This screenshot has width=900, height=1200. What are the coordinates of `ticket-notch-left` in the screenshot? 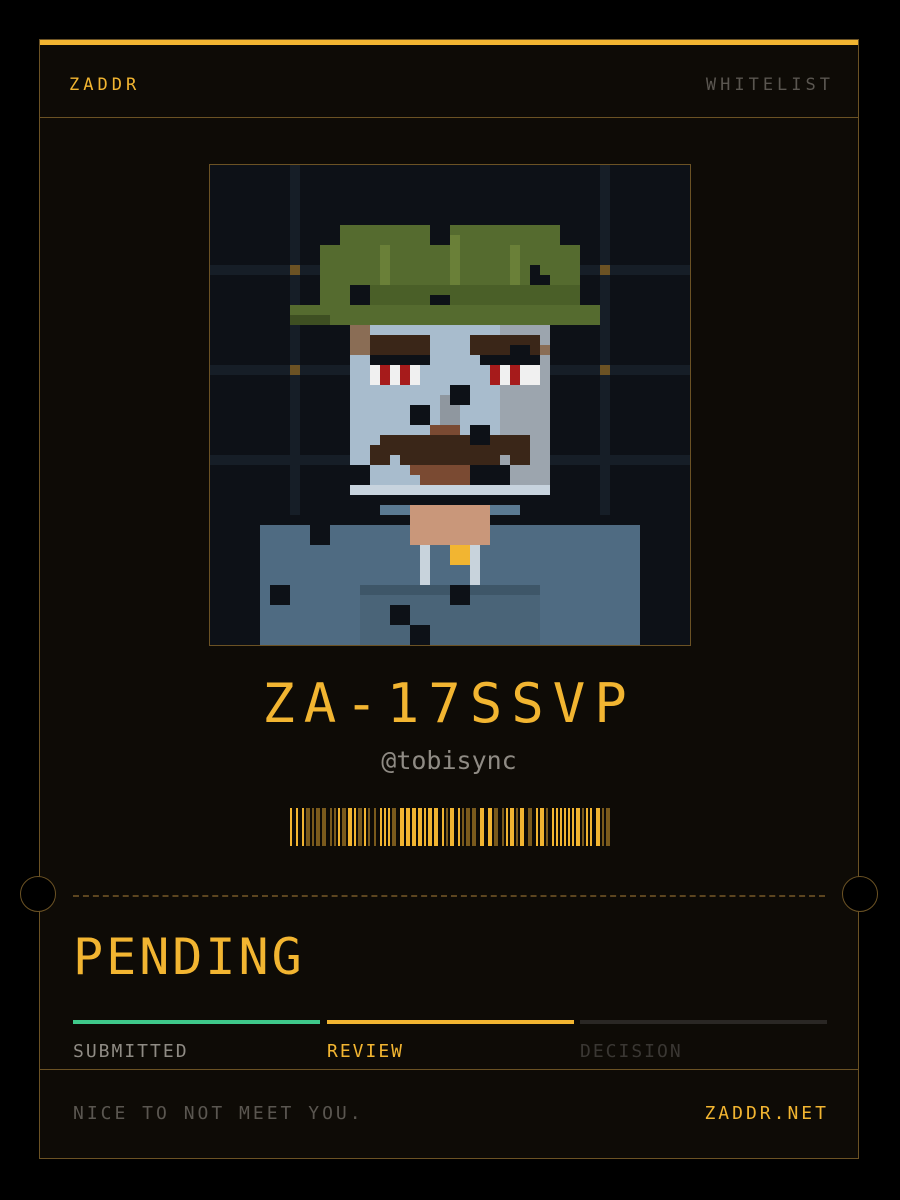 It's located at (38, 894).